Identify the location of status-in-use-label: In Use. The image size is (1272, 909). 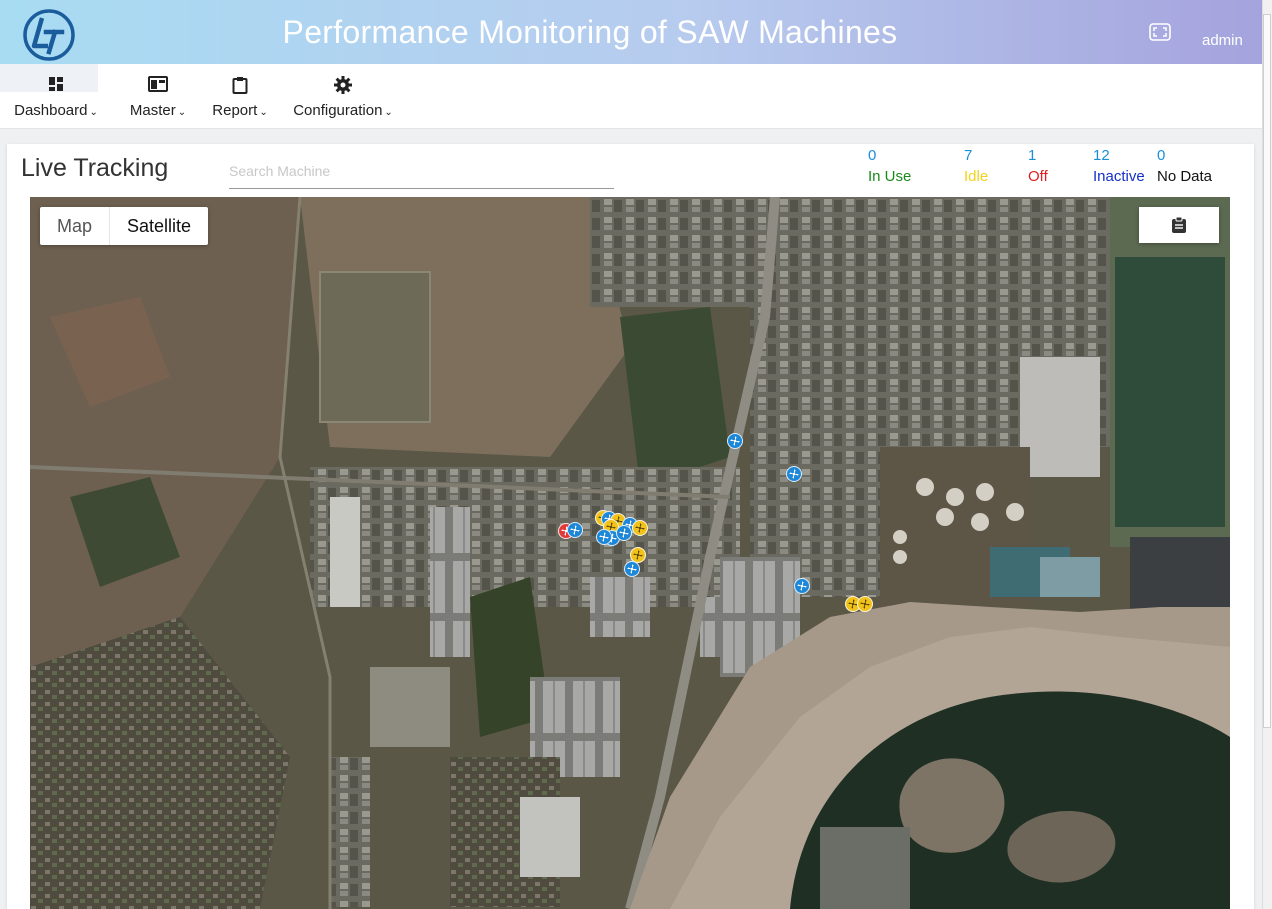
(890, 176).